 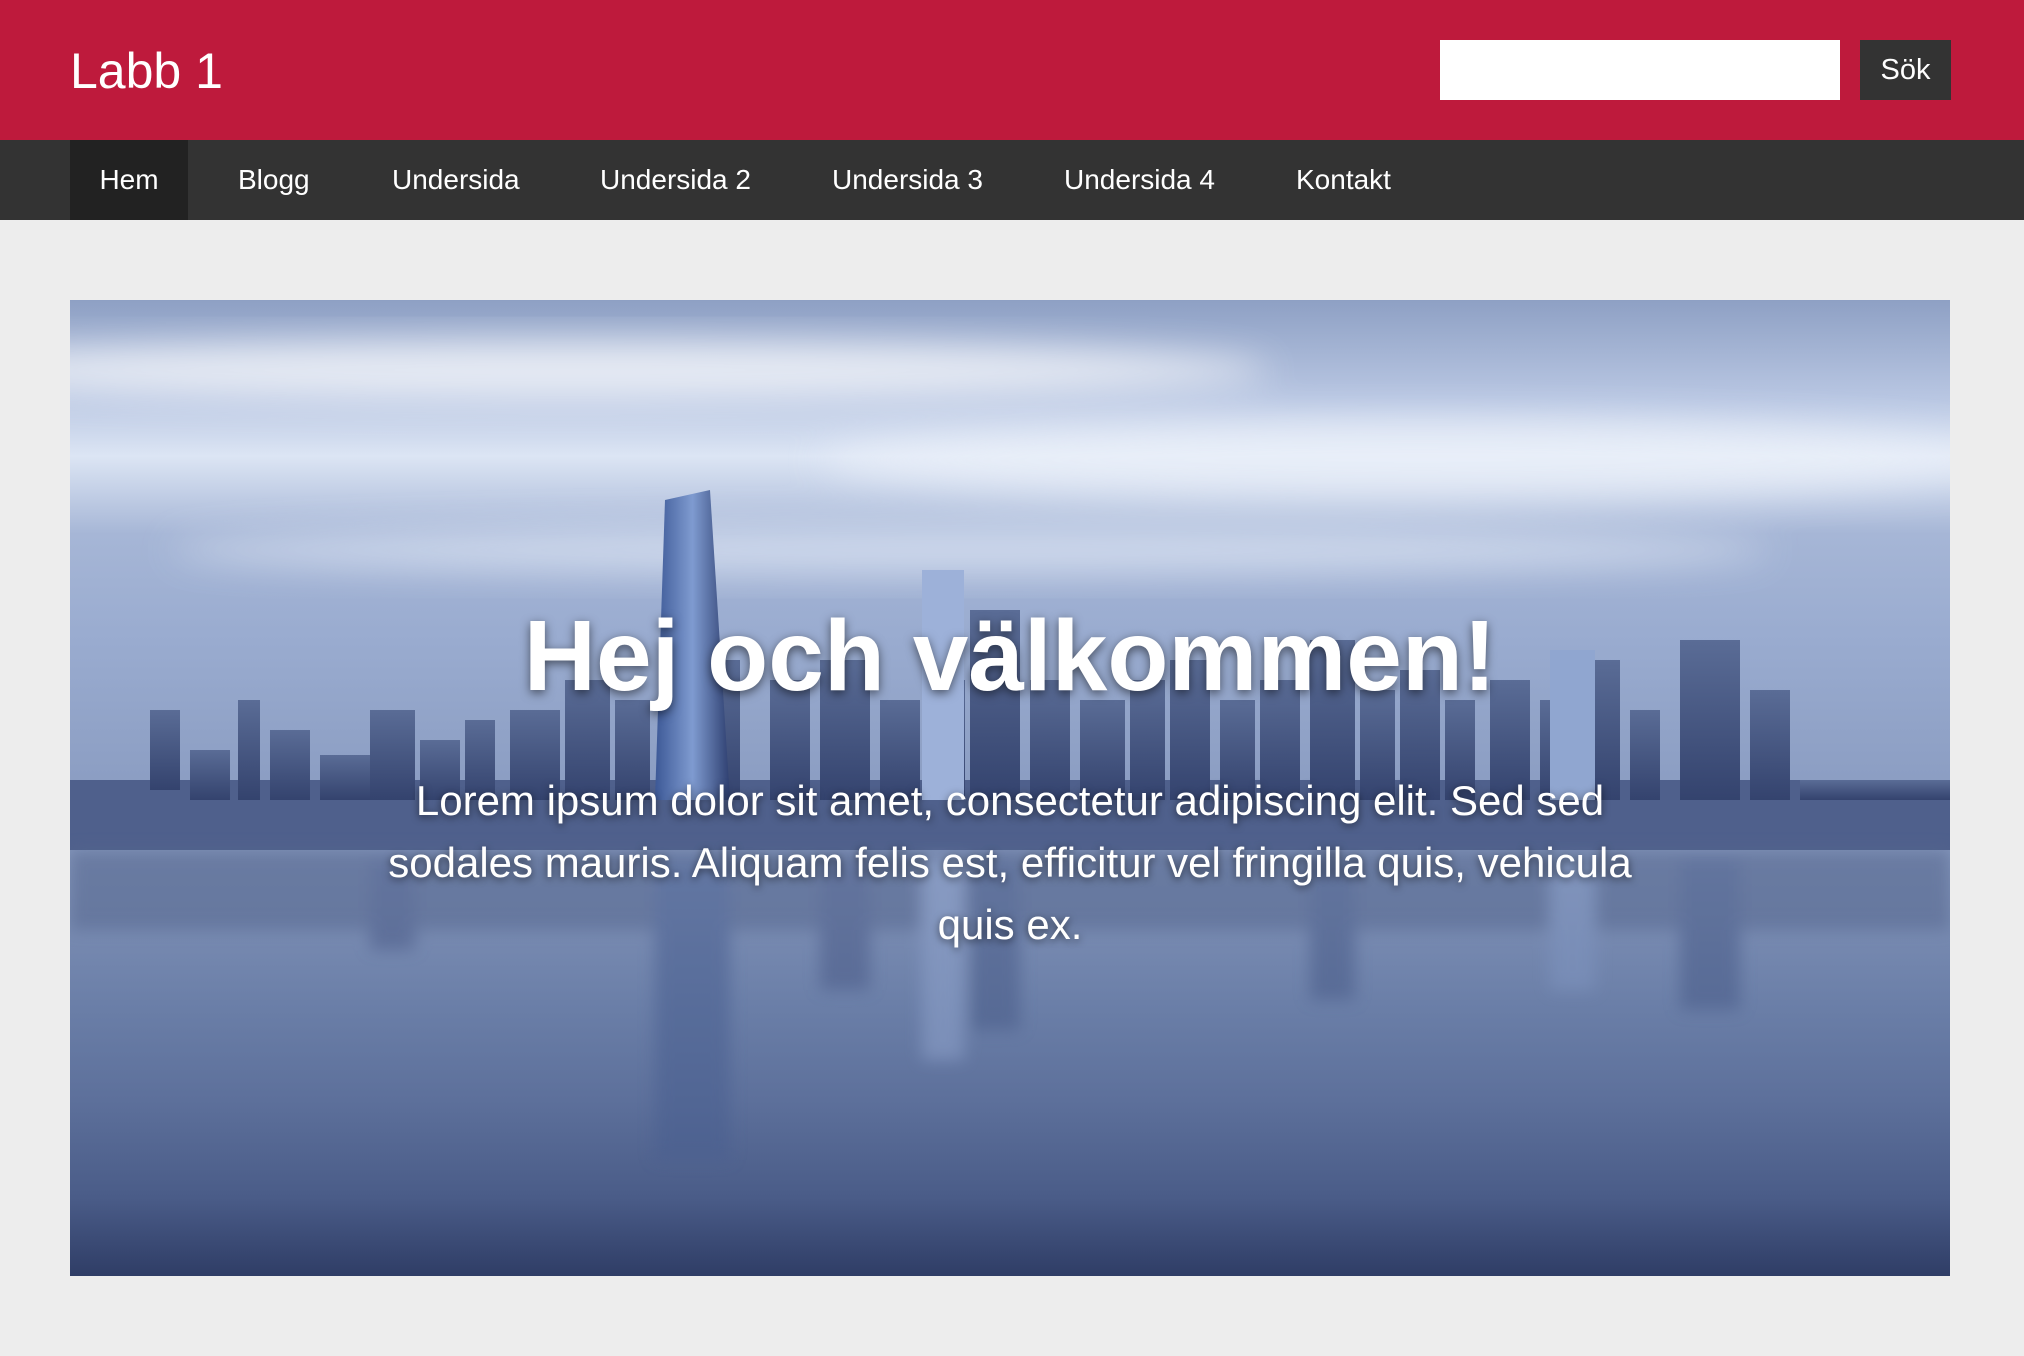 I want to click on nav-item-undersida-3: Undersida 3, so click(x=907, y=180).